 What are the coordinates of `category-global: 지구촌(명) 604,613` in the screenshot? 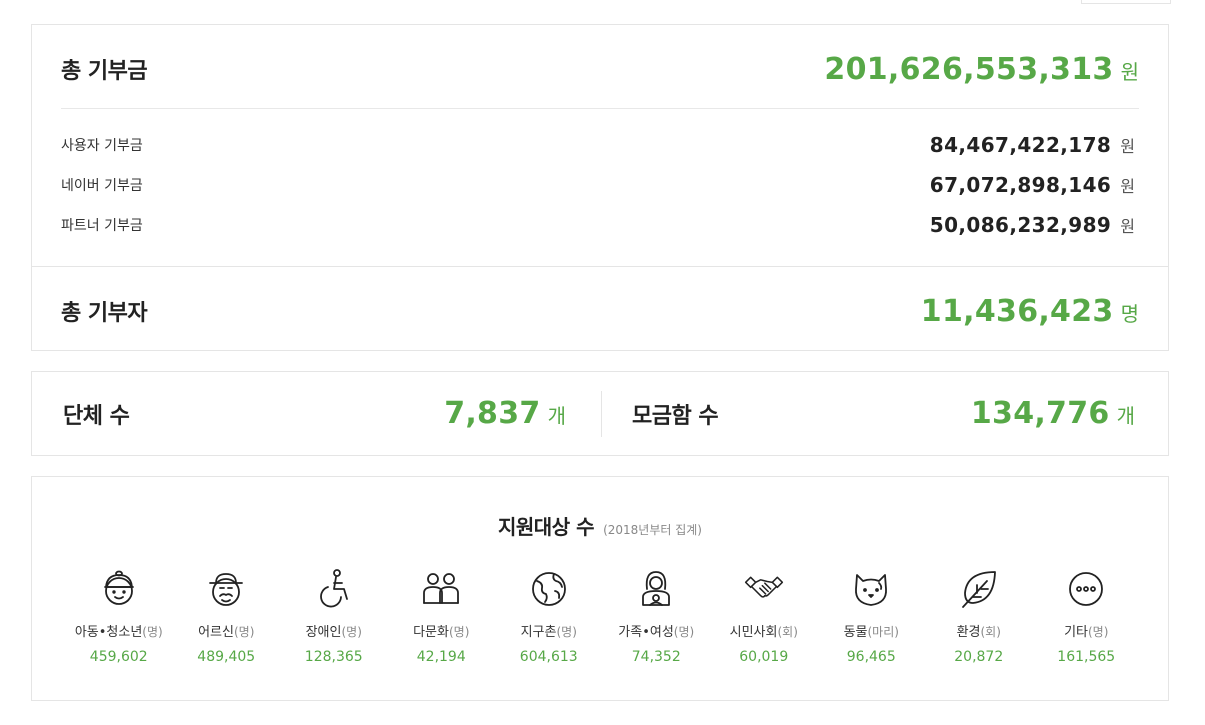 It's located at (549, 616).